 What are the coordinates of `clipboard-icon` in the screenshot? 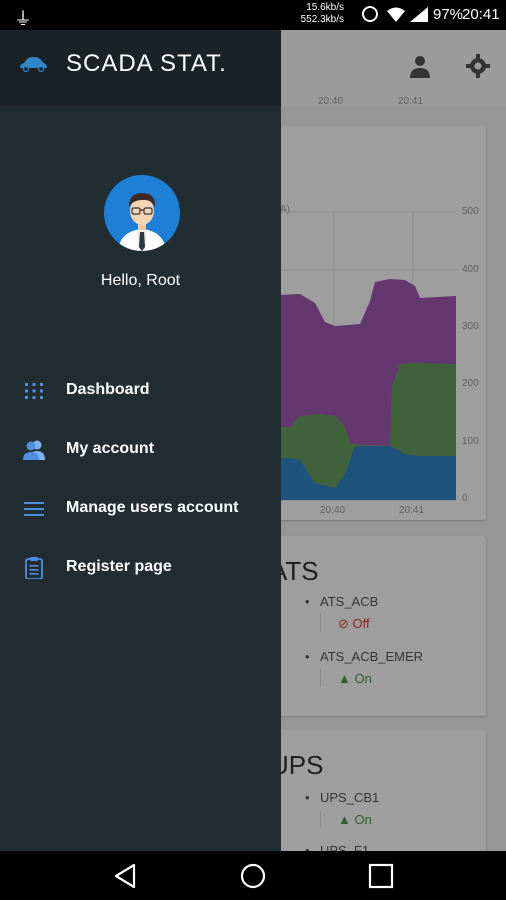 It's located at (34, 568).